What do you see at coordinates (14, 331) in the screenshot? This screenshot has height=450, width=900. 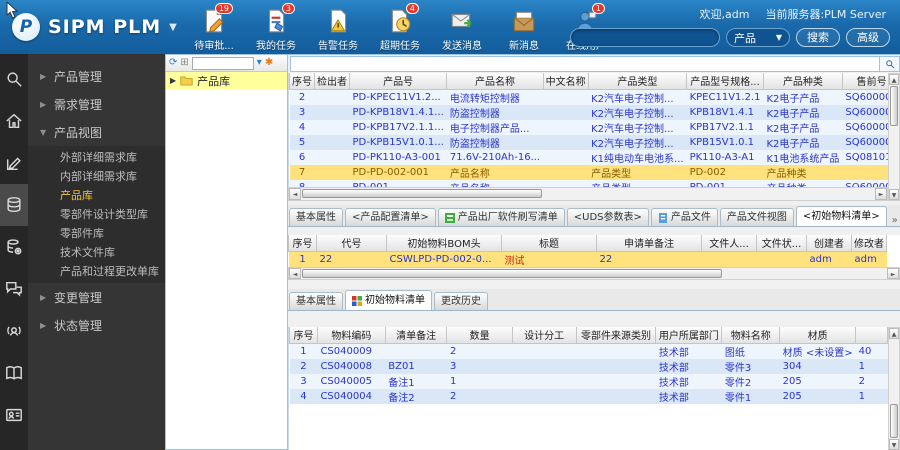 I see `strip-item-broadcast` at bounding box center [14, 331].